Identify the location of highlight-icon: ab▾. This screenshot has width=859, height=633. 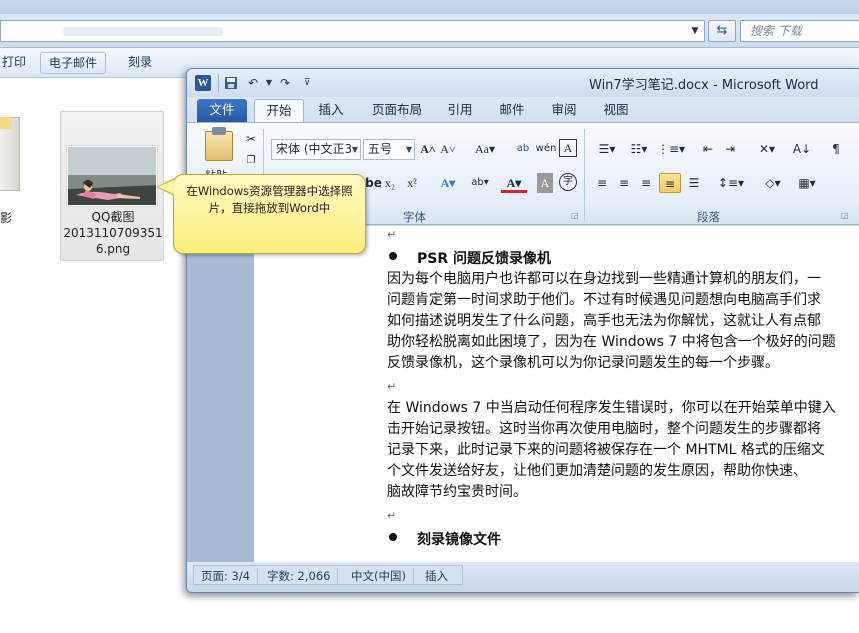
(480, 183).